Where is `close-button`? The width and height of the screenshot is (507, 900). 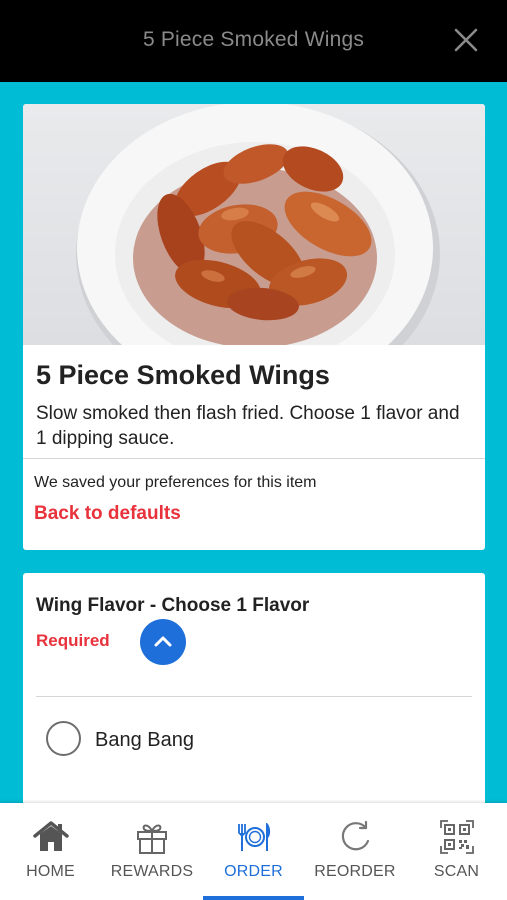
close-button is located at coordinates (466, 40).